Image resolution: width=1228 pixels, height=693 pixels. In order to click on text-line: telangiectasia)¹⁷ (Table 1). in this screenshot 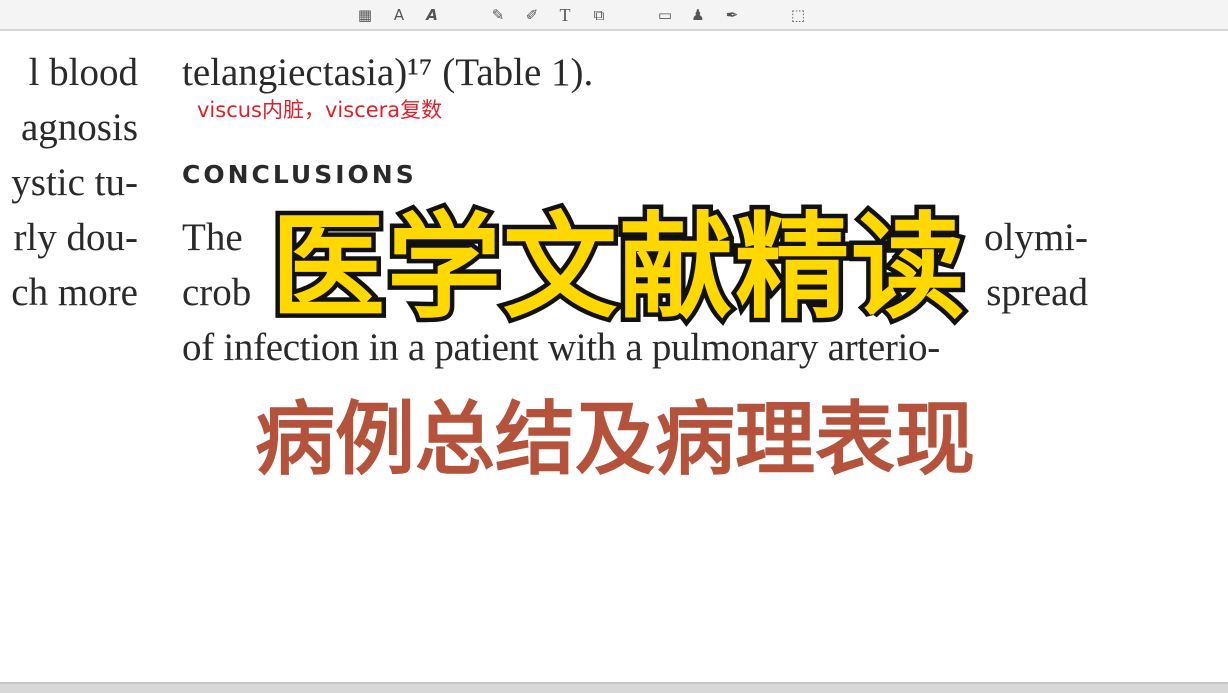, I will do `click(388, 72)`.